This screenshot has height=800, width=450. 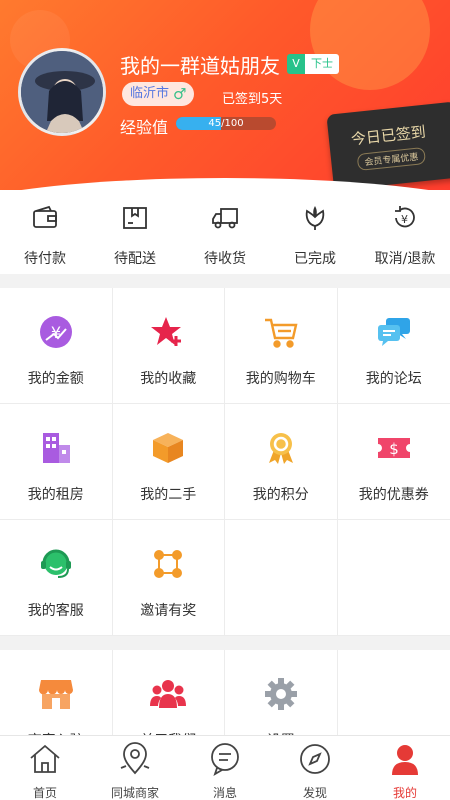 I want to click on headset-icon, so click(x=56, y=566).